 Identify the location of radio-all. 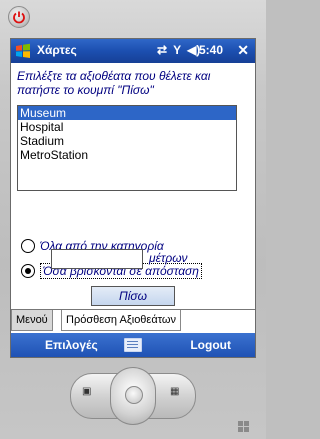
(28, 246).